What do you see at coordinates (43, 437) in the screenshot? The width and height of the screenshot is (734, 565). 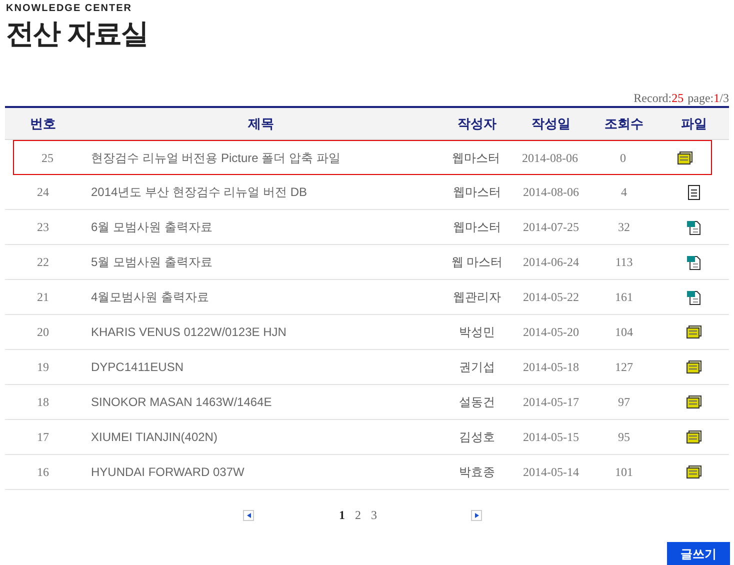 I see `post-number: 17` at bounding box center [43, 437].